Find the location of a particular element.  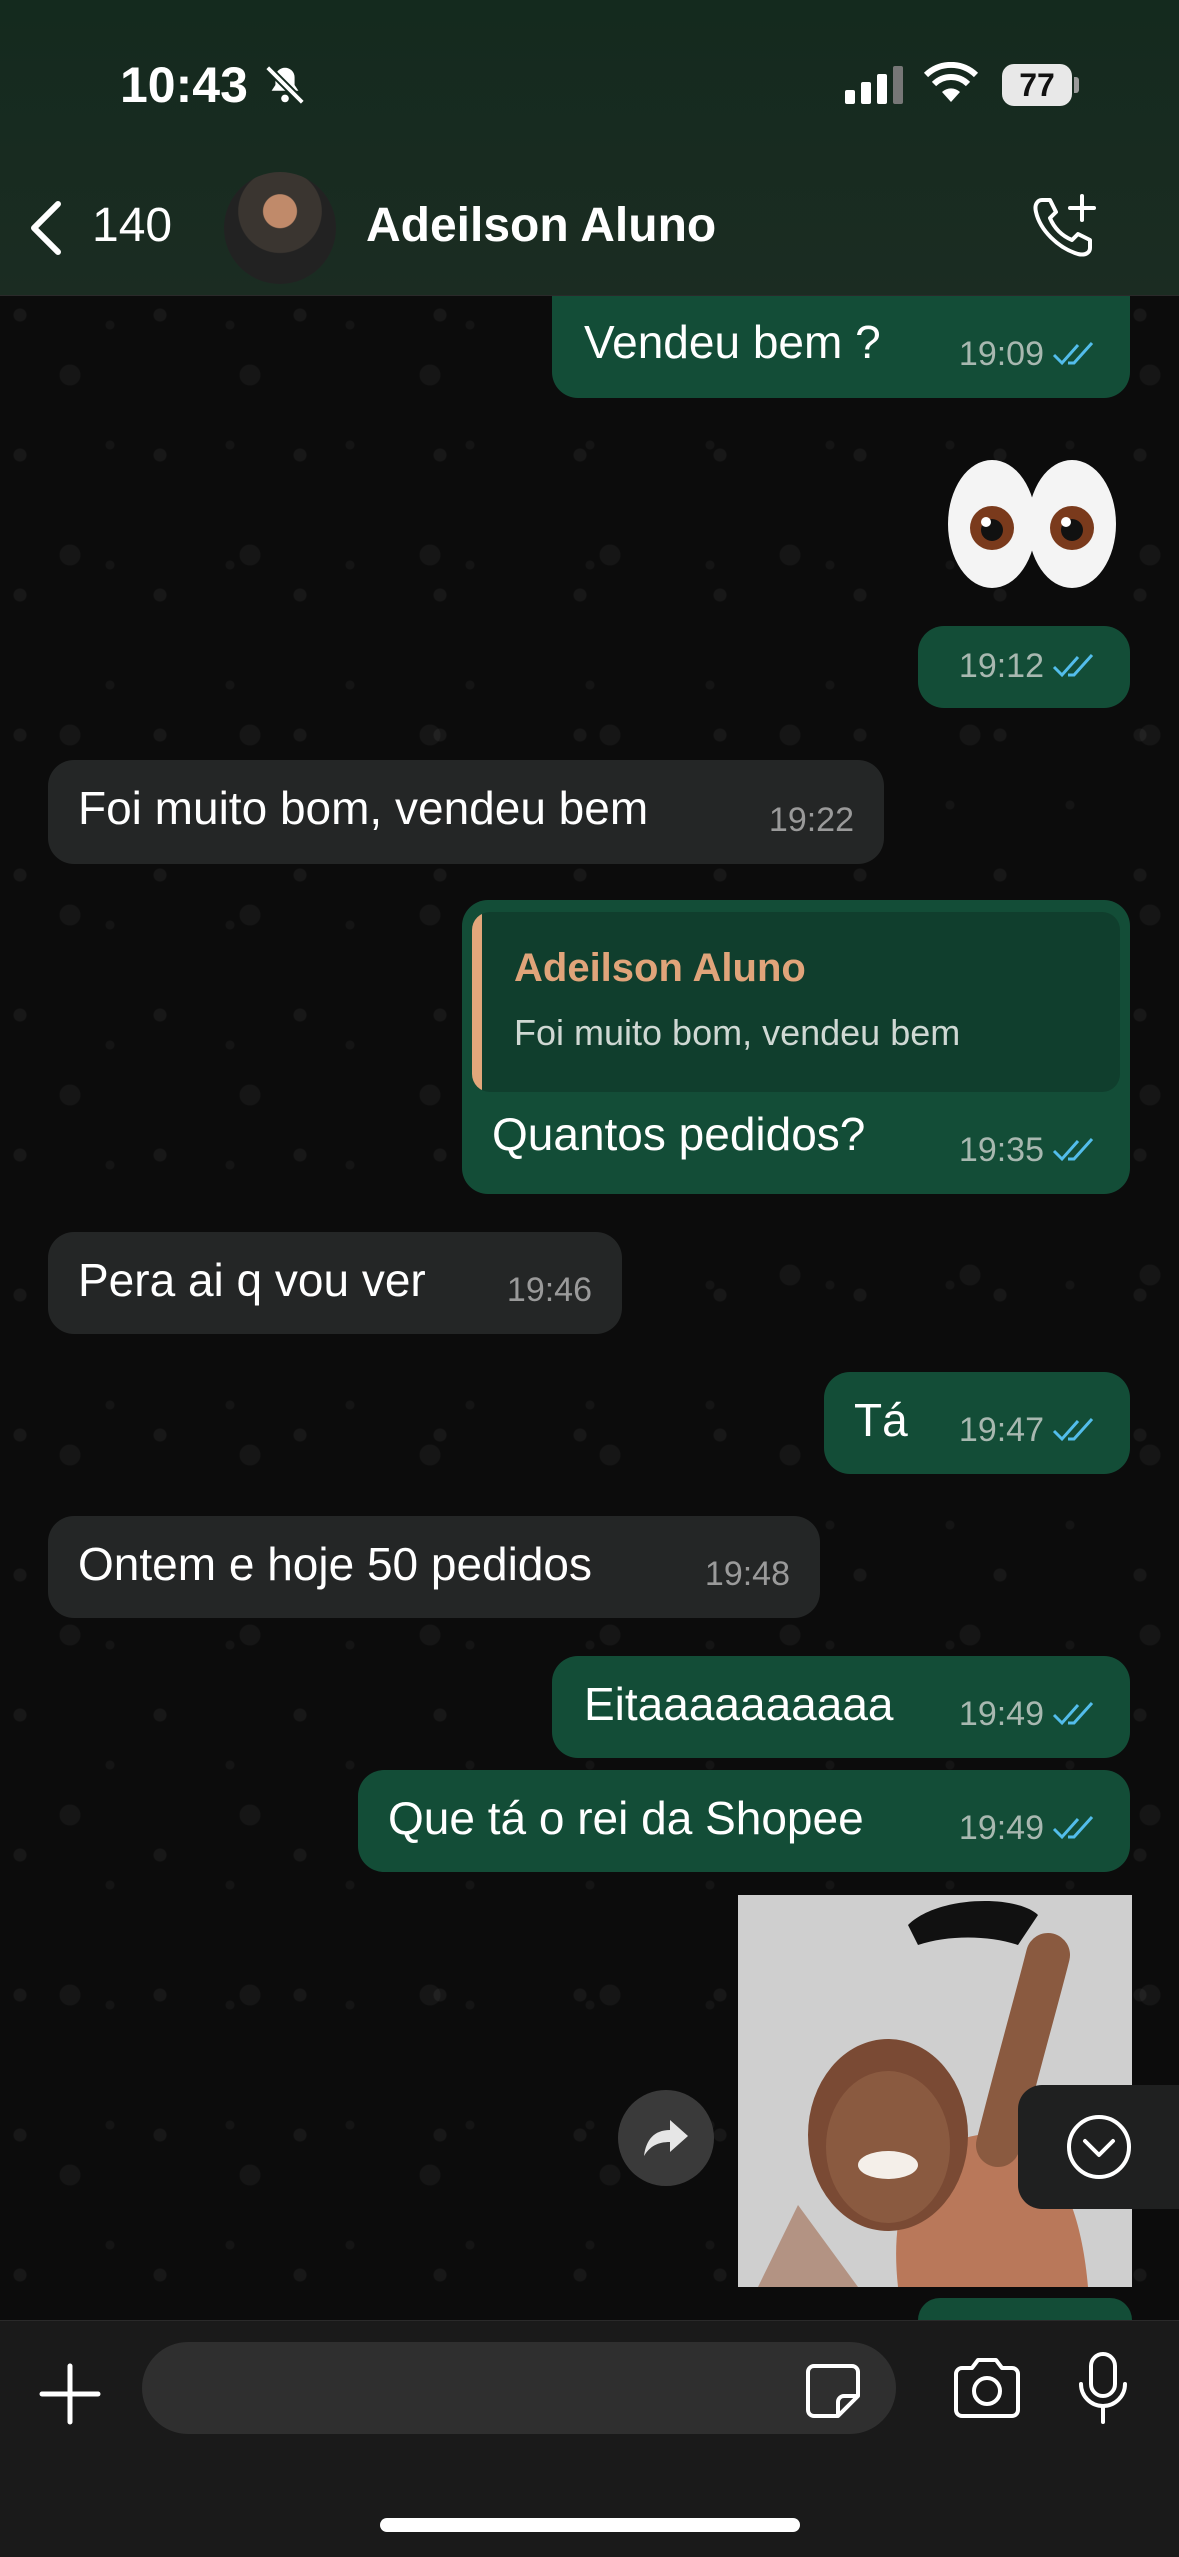

message-meta: 19:46 is located at coordinates (549, 1290).